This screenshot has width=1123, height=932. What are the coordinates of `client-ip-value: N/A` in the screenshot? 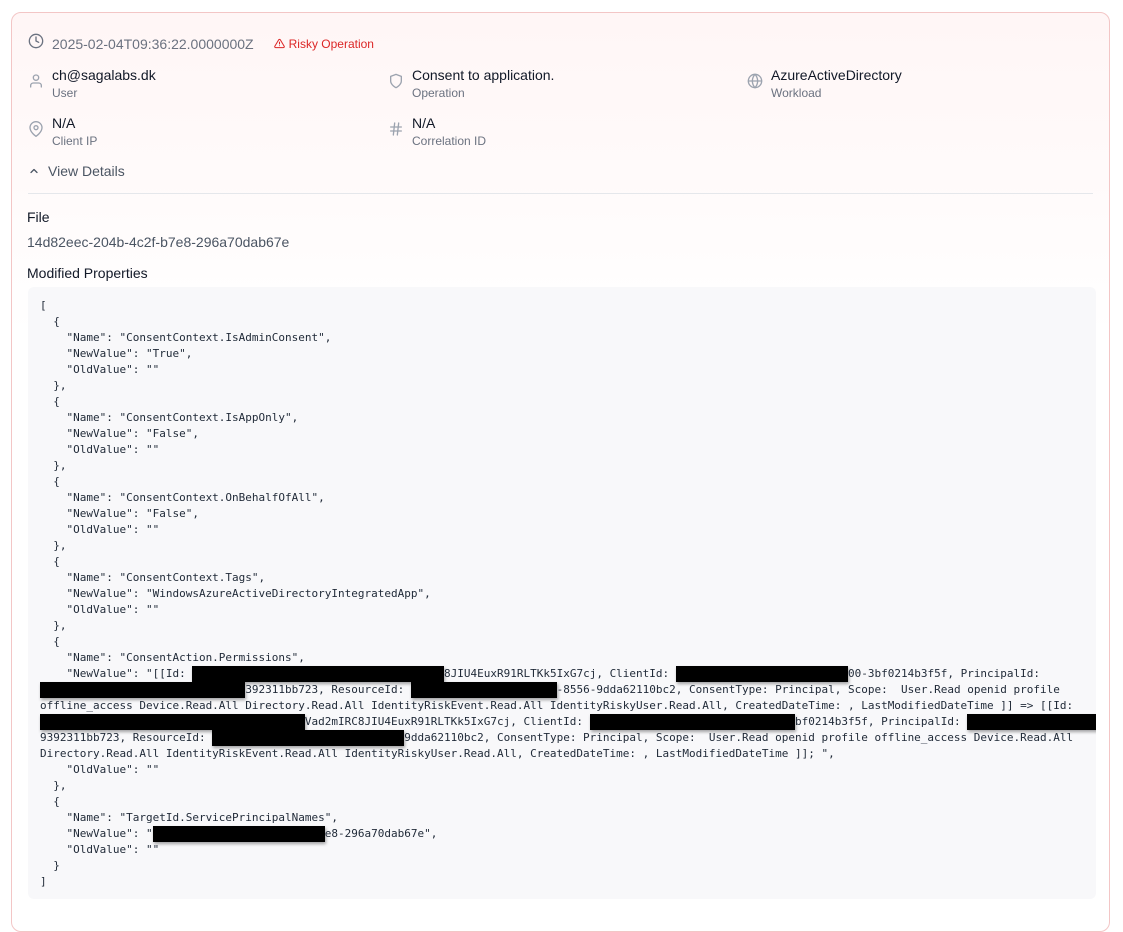 It's located at (64, 123).